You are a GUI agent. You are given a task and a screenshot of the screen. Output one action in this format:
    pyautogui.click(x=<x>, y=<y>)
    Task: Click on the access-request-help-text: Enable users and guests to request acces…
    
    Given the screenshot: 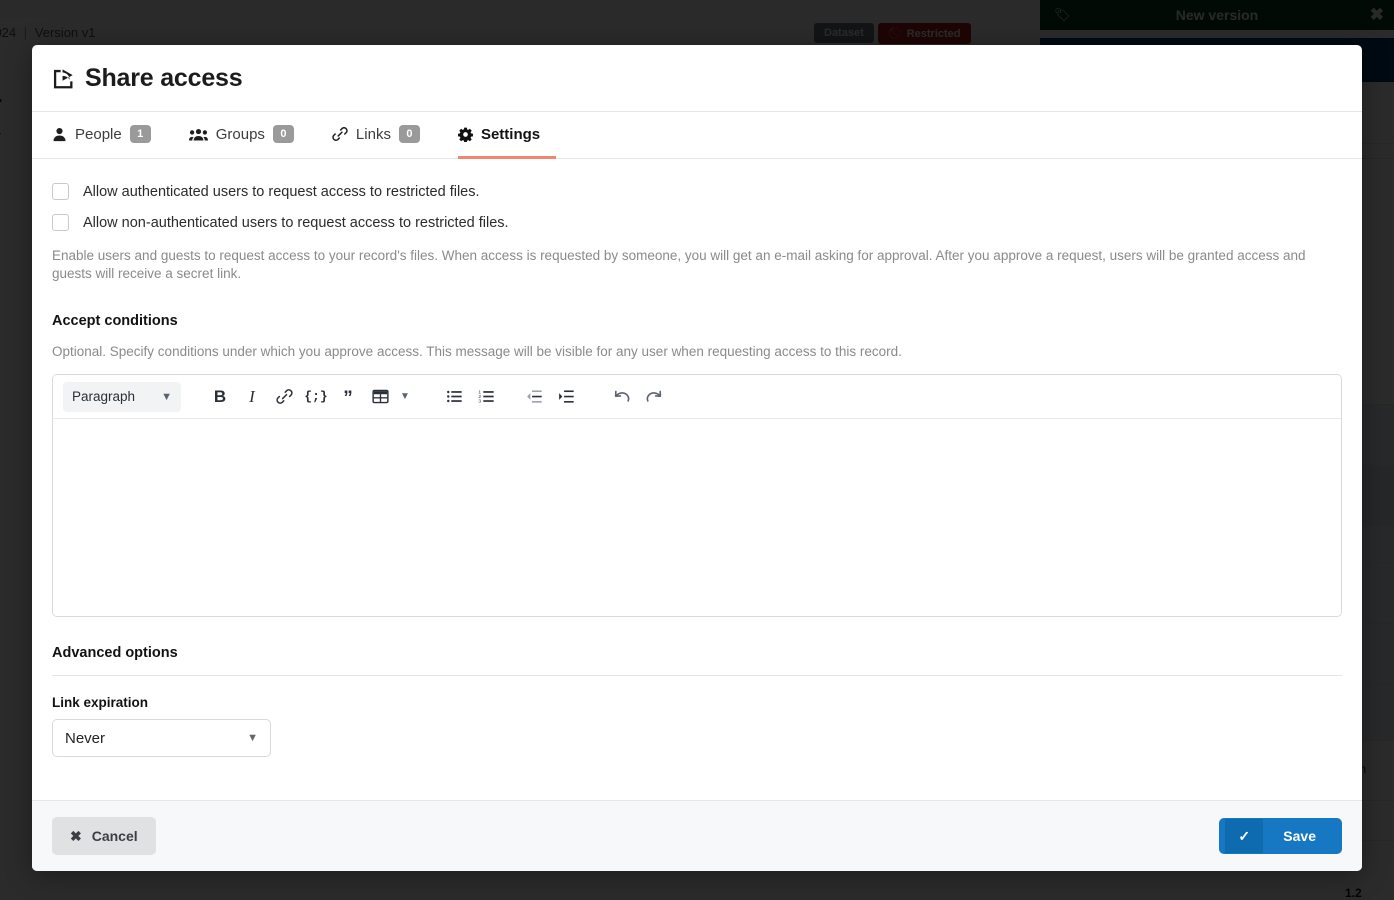 What is the action you would take?
    pyautogui.click(x=679, y=265)
    